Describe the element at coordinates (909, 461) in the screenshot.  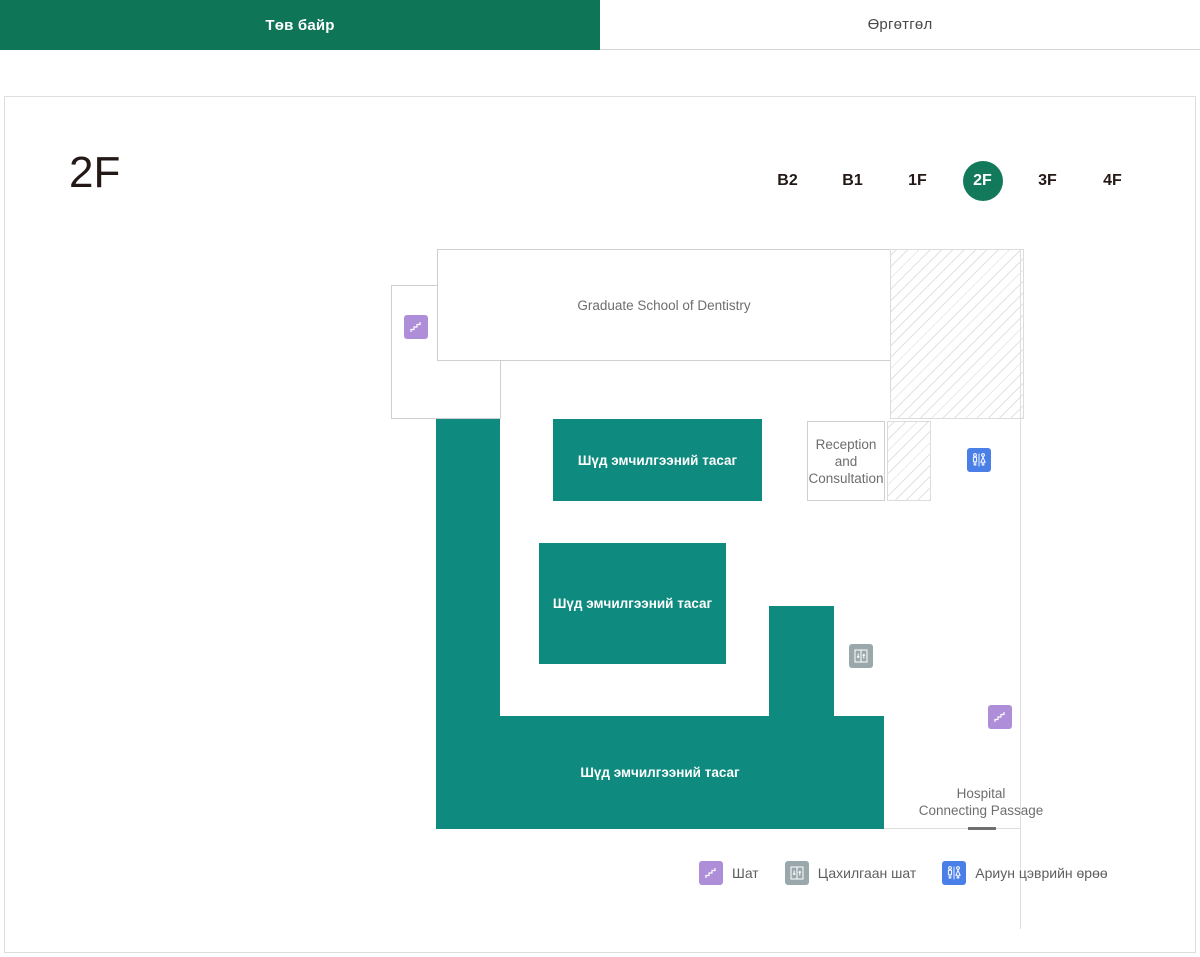
I see `hatched-area-reception-side` at that location.